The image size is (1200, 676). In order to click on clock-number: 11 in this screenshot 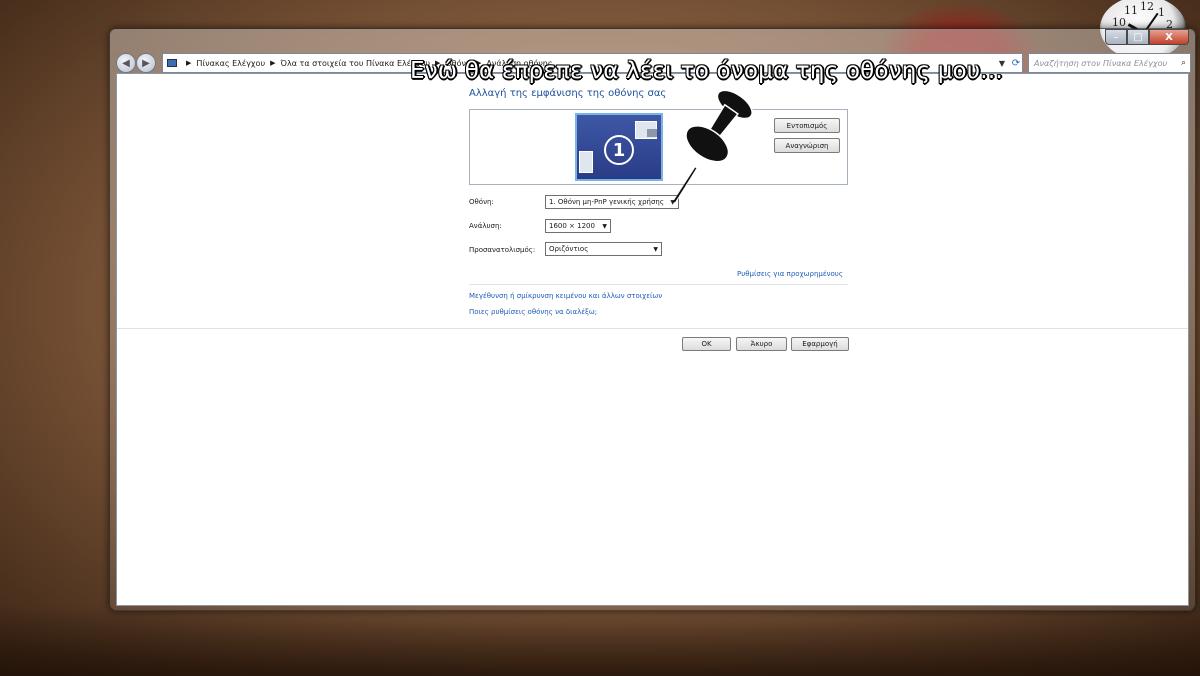, I will do `click(1131, 10)`.